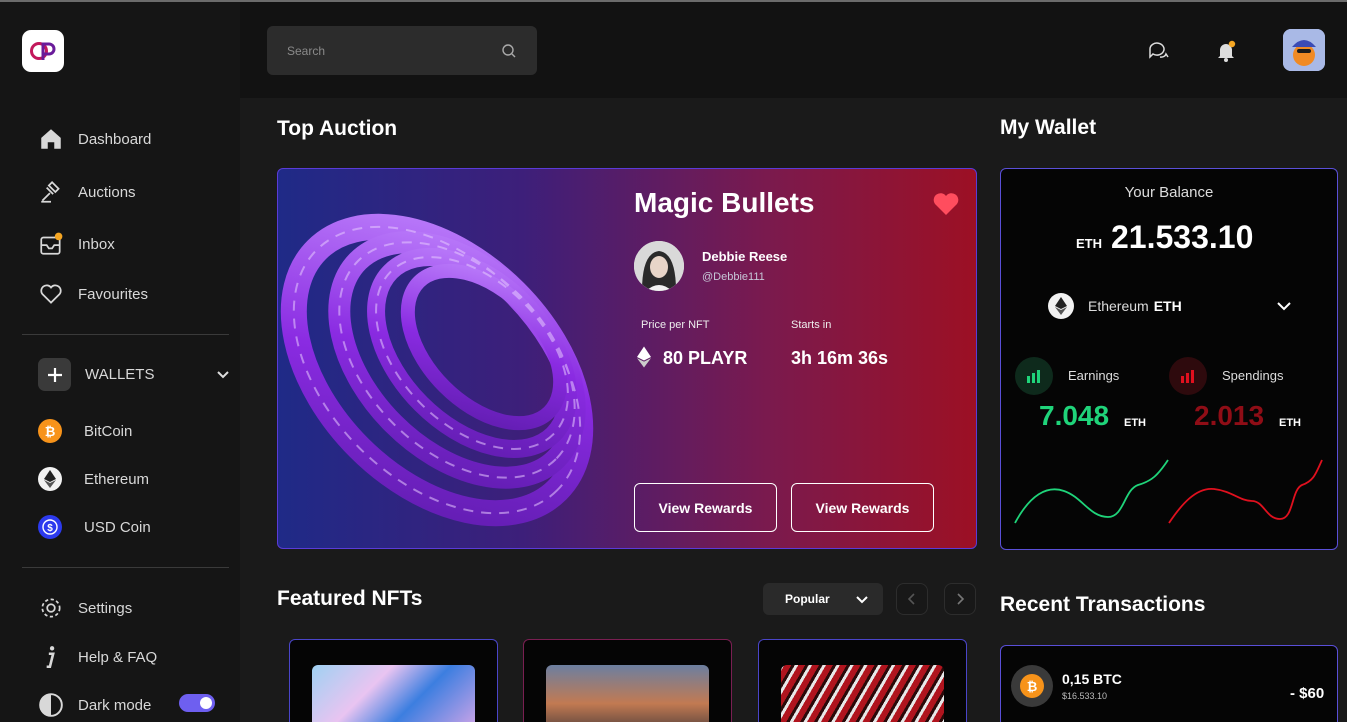 The width and height of the screenshot is (1347, 722). What do you see at coordinates (117, 527) in the screenshot?
I see `sidebar-item-label: USD Coin` at bounding box center [117, 527].